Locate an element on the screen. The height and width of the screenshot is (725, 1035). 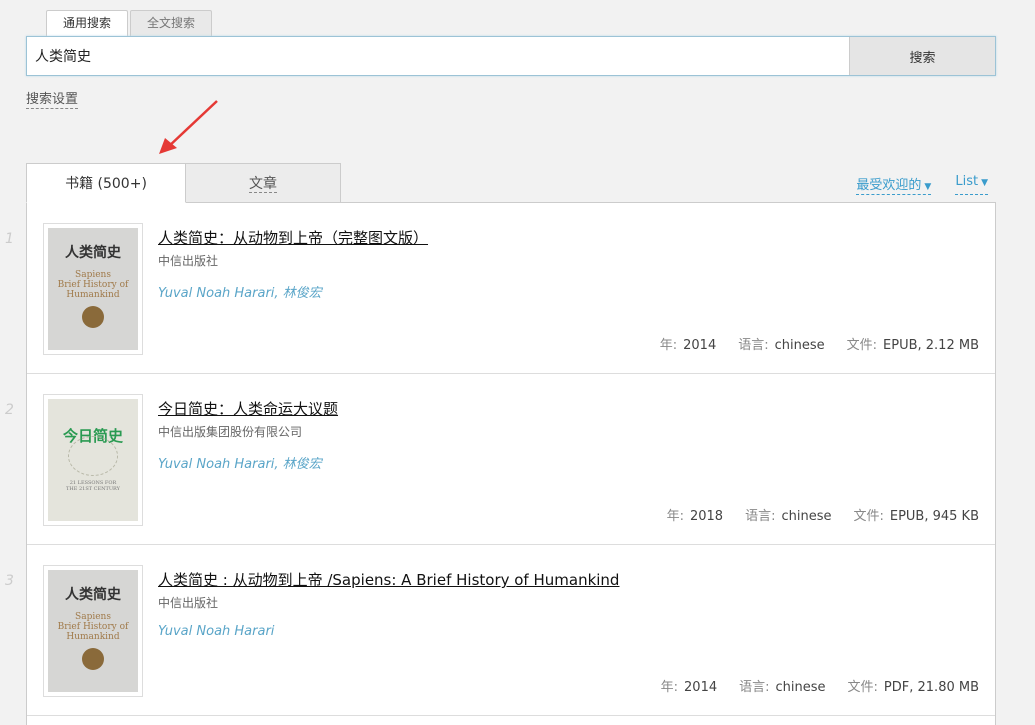
red-arrow-annotation is located at coordinates (188, 127).